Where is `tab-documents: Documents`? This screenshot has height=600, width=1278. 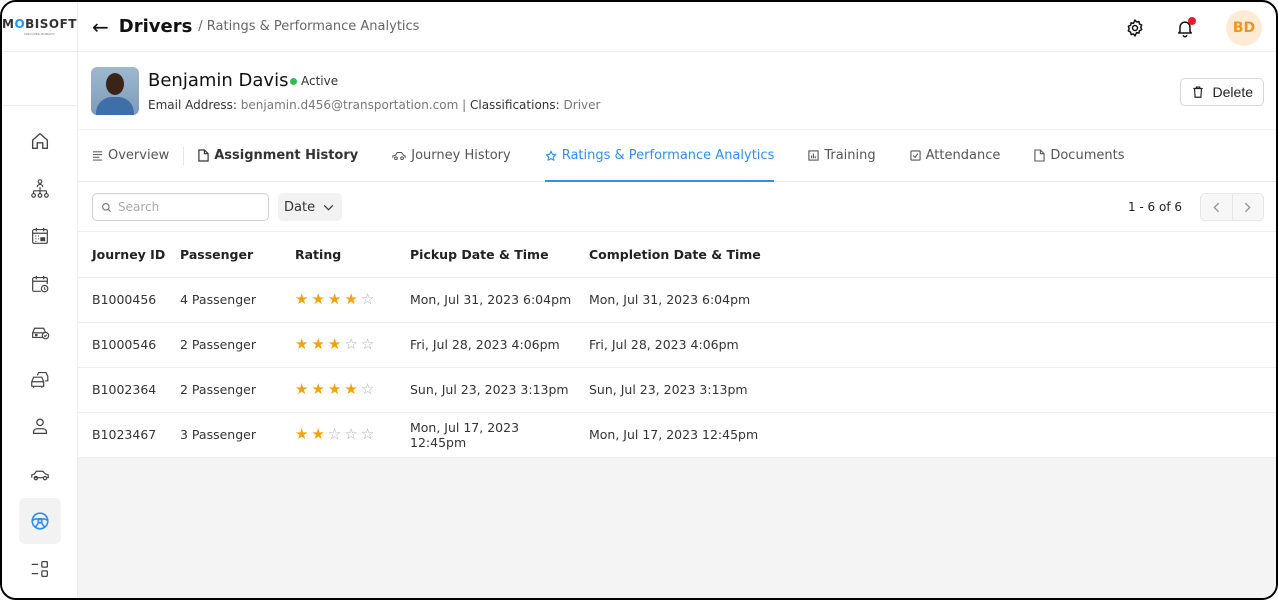 tab-documents: Documents is located at coordinates (1079, 156).